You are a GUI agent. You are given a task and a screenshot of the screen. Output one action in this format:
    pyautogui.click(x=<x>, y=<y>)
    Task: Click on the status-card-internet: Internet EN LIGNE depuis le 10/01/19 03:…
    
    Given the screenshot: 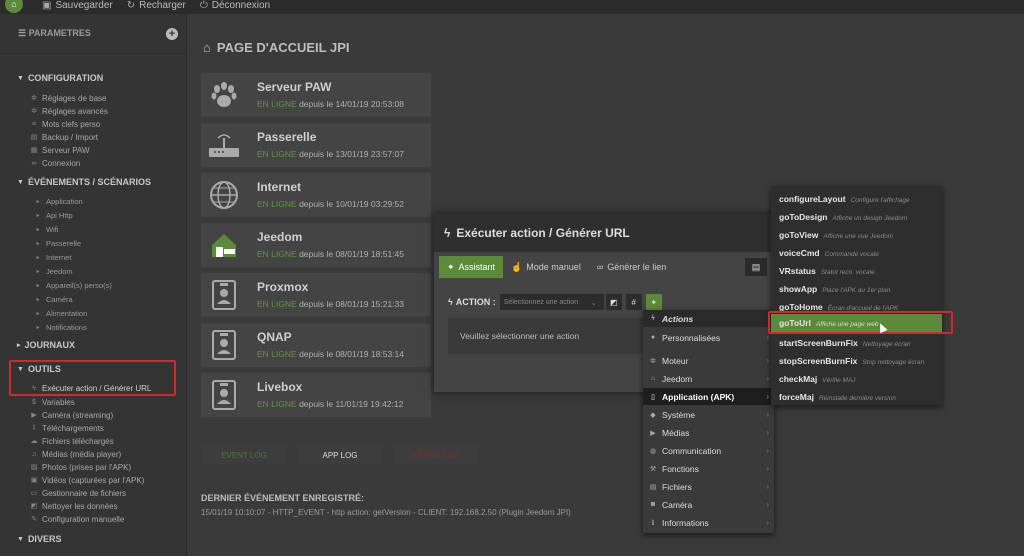 What is the action you would take?
    pyautogui.click(x=316, y=195)
    